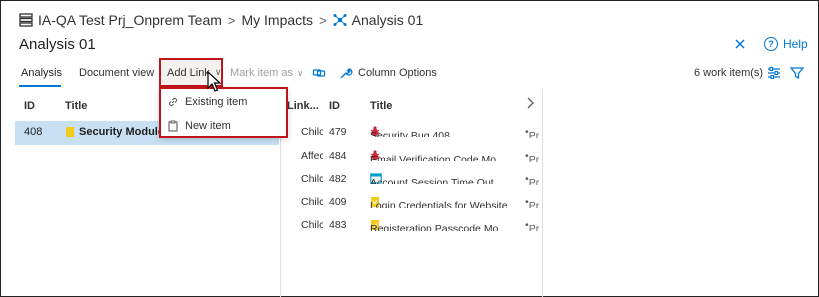  Describe the element at coordinates (741, 45) in the screenshot. I see `close-icon` at that location.